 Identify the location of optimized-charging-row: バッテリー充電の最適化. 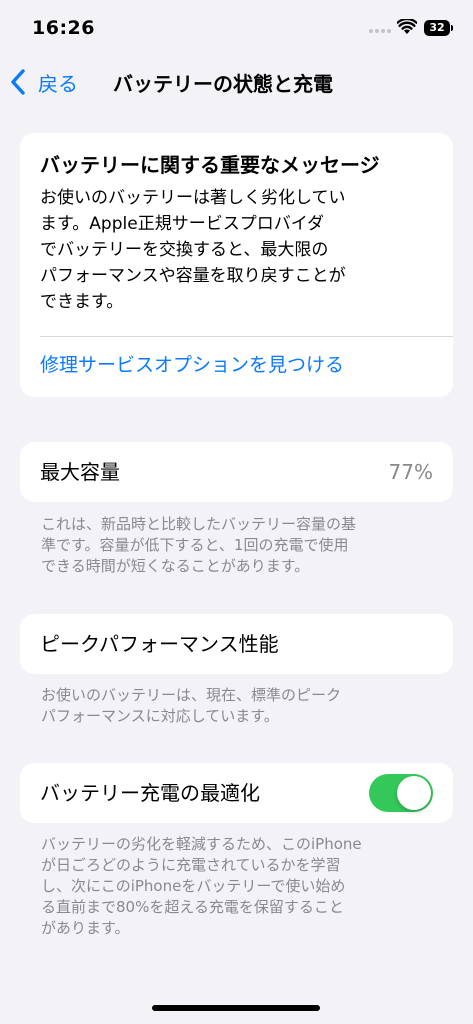
(236, 793).